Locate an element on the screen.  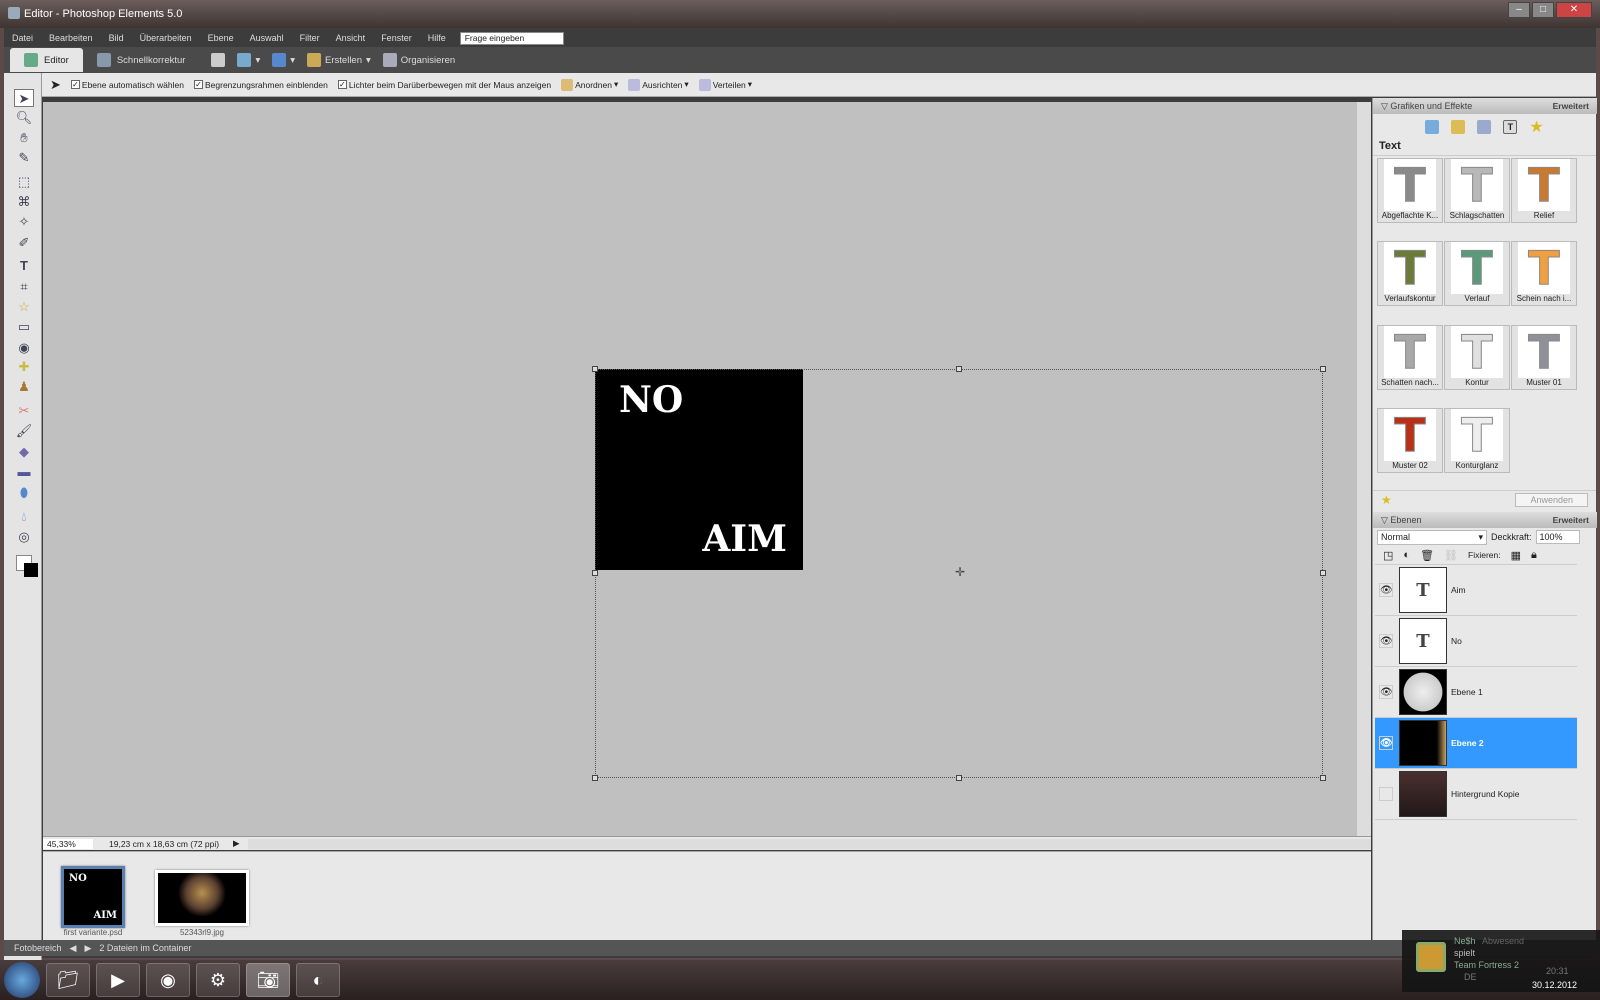
effect-item: T Muster 01 is located at coordinates (1544, 357).